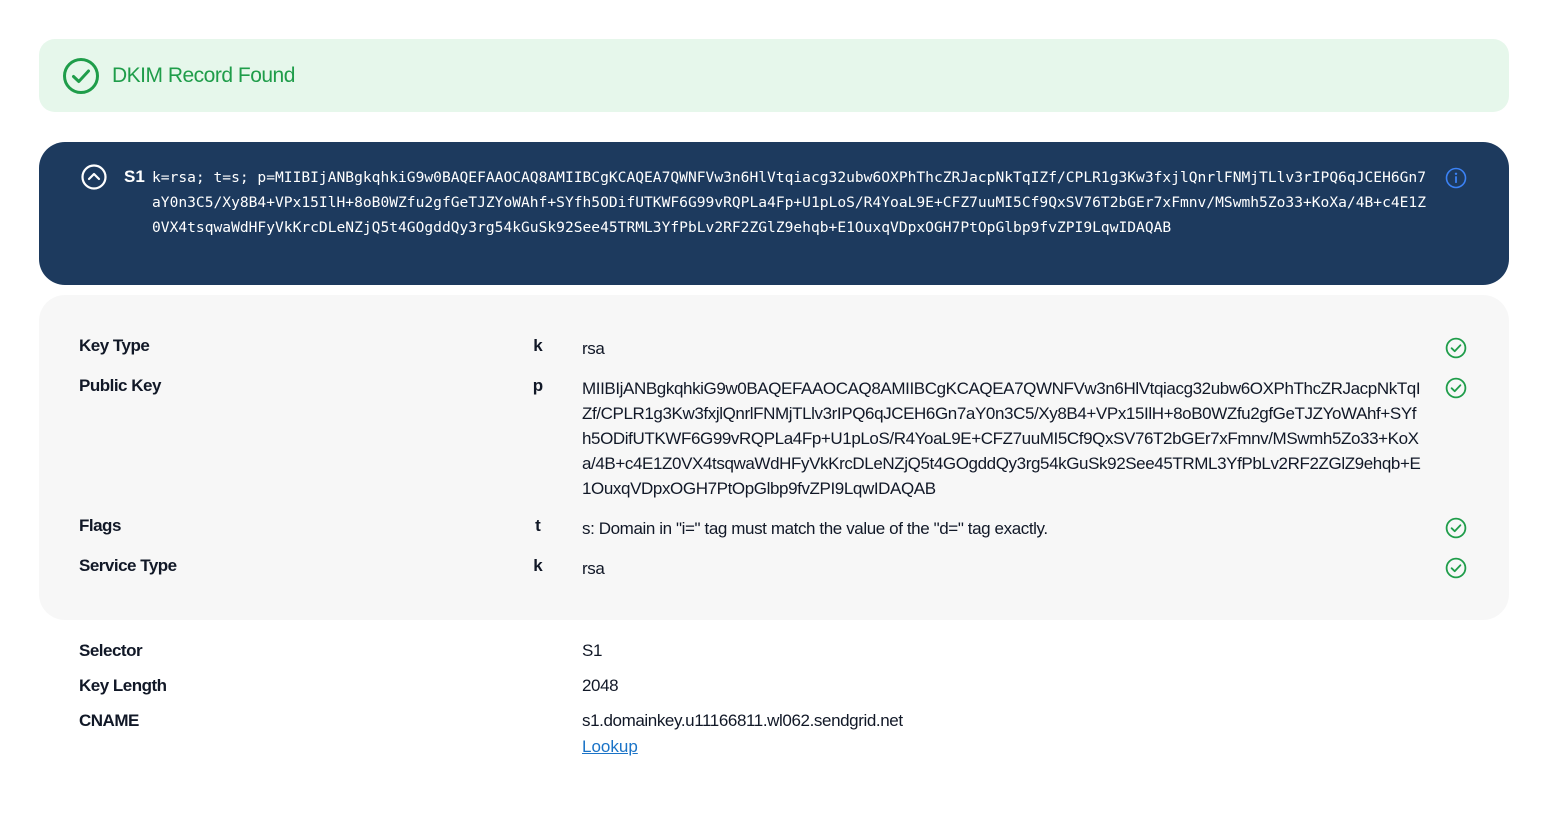 The image size is (1548, 819). Describe the element at coordinates (1456, 178) in the screenshot. I see `info-circle-icon` at that location.